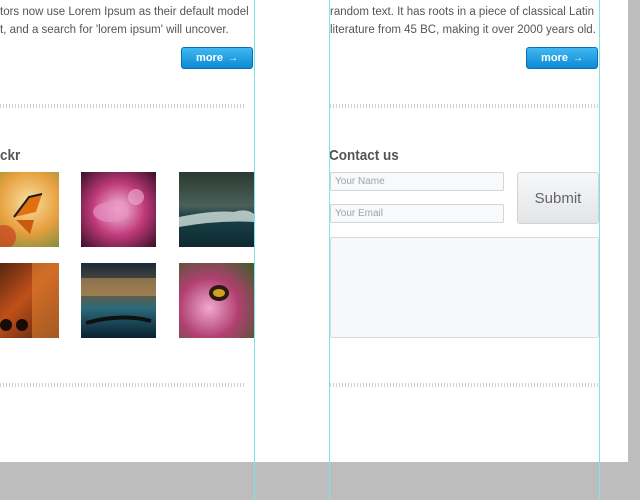 The height and width of the screenshot is (500, 640). What do you see at coordinates (464, 287) in the screenshot?
I see `message-textarea` at bounding box center [464, 287].